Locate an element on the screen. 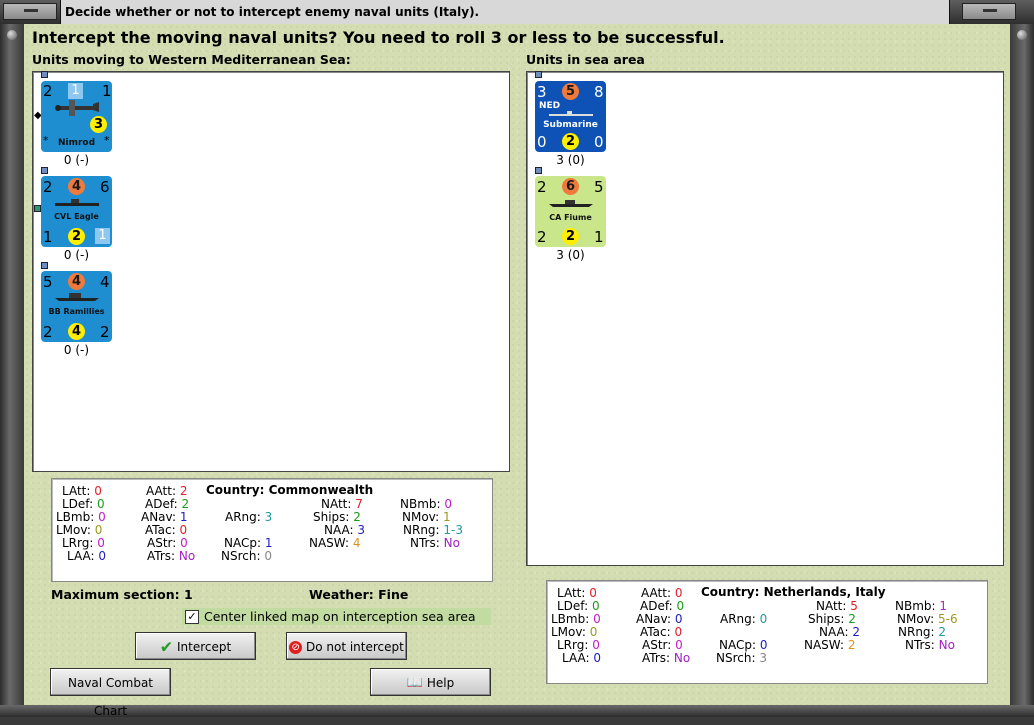 Image resolution: width=1034 pixels, height=725 pixels. unit-top-right: 6 is located at coordinates (105, 187).